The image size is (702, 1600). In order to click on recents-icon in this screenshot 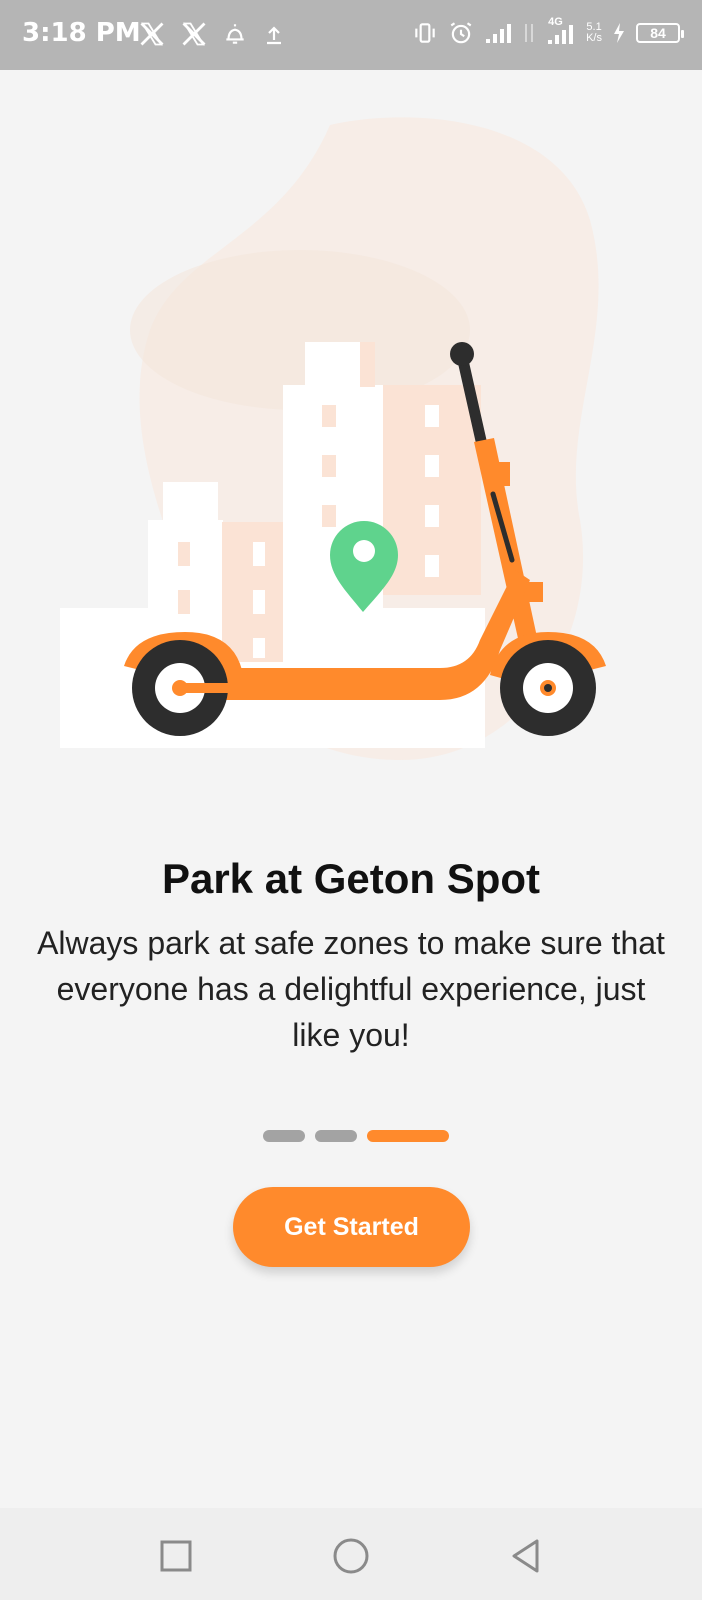, I will do `click(176, 1556)`.